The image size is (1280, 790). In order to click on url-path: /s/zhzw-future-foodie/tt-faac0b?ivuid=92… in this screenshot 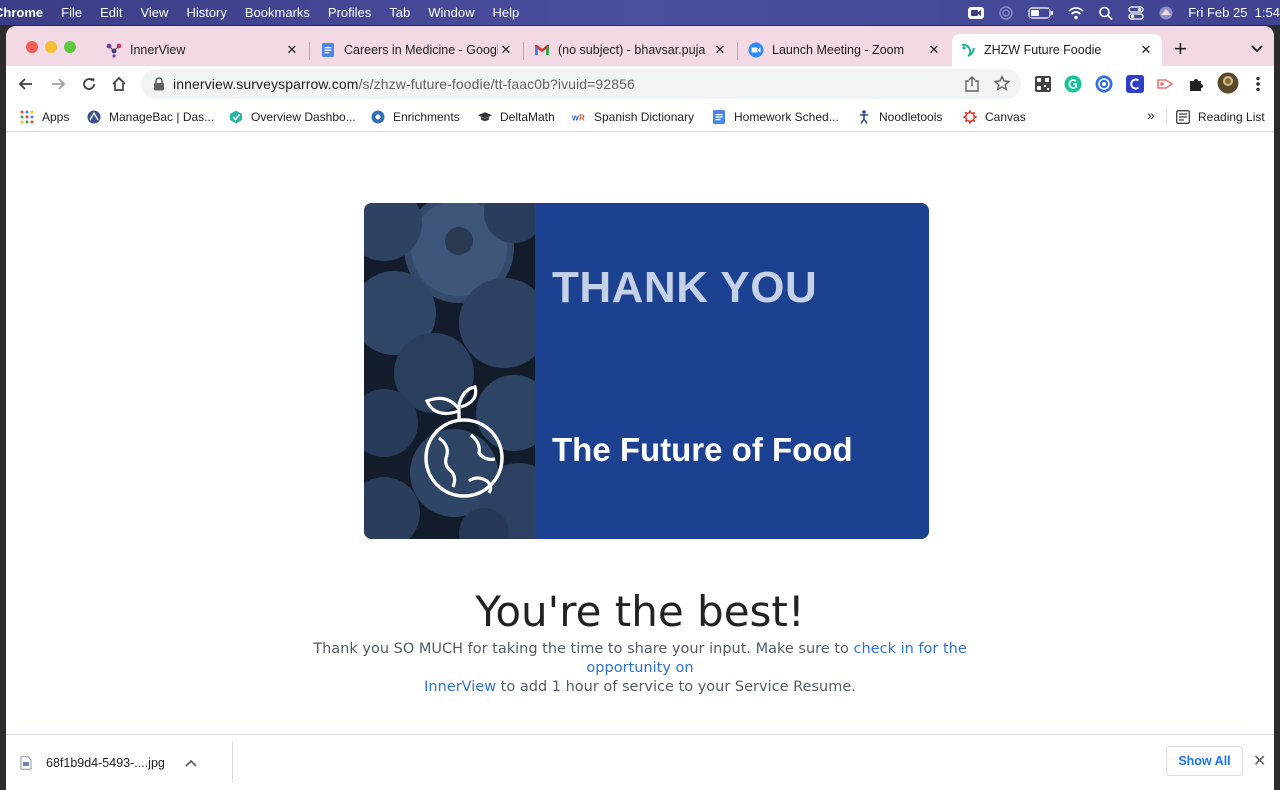, I will do `click(496, 84)`.